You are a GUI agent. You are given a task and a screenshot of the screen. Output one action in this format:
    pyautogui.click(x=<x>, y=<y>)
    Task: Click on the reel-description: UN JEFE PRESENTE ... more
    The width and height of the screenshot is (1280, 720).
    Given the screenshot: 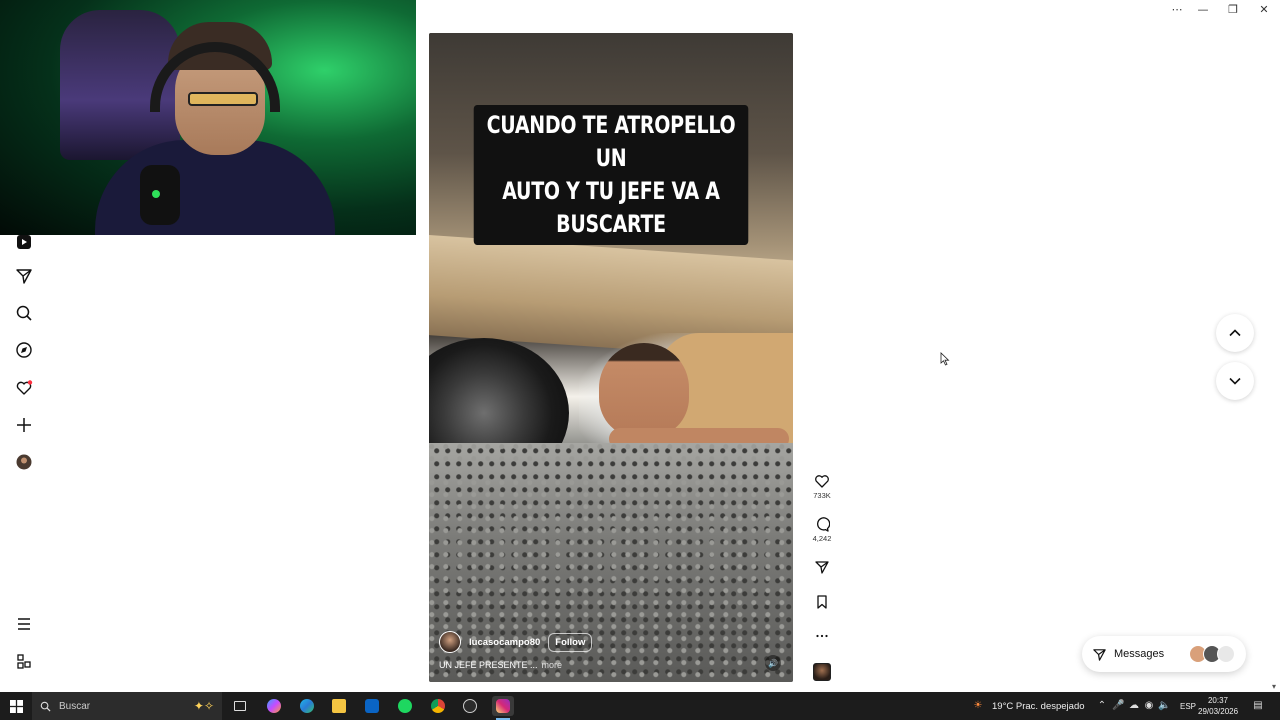 What is the action you would take?
    pyautogui.click(x=500, y=665)
    